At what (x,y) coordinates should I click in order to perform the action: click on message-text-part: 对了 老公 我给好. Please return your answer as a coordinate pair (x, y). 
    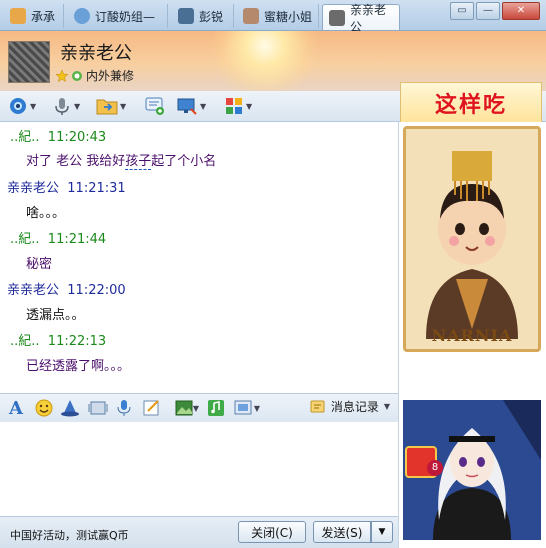
    Looking at the image, I should click on (76, 161).